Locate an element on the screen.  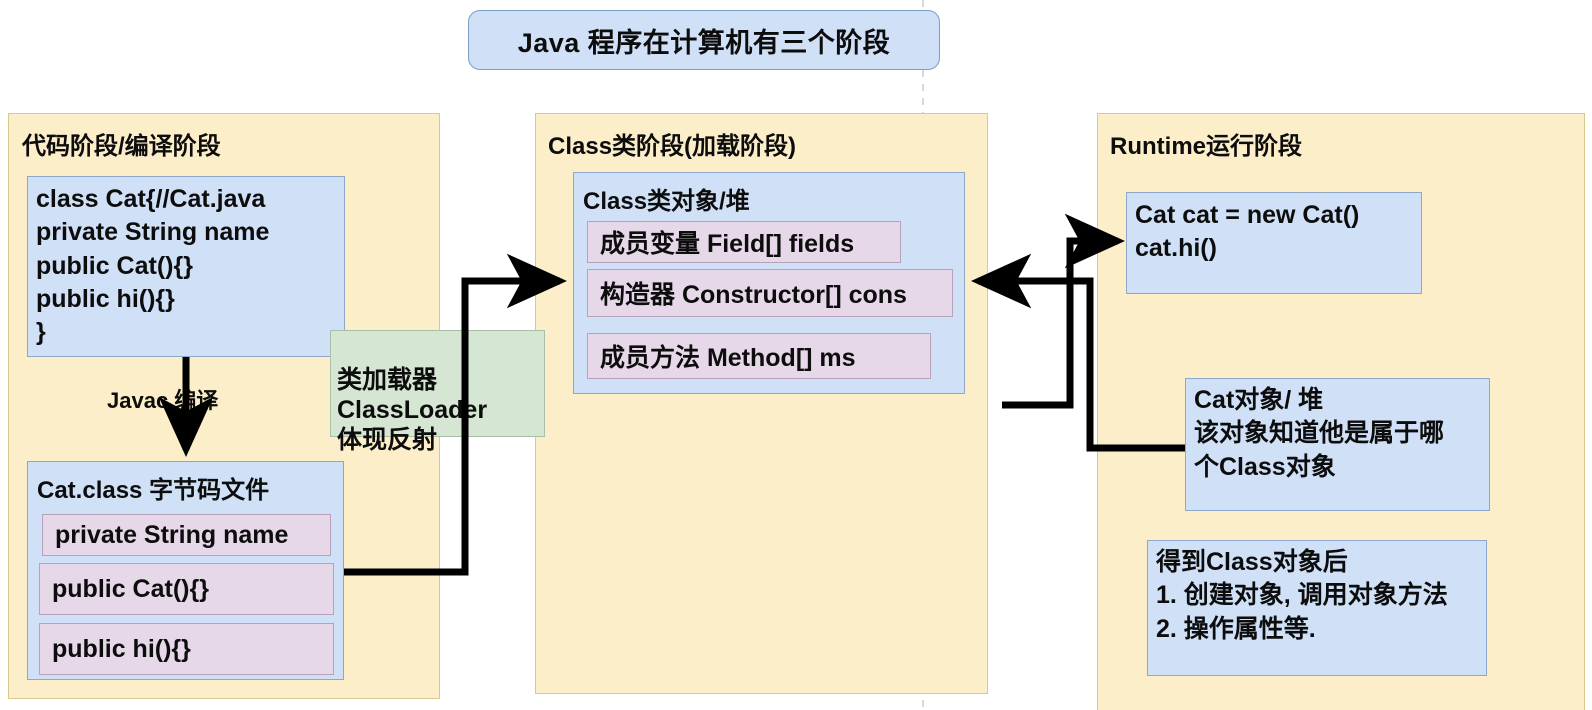
class-object-header: Class类对象/堆 is located at coordinates (666, 201).